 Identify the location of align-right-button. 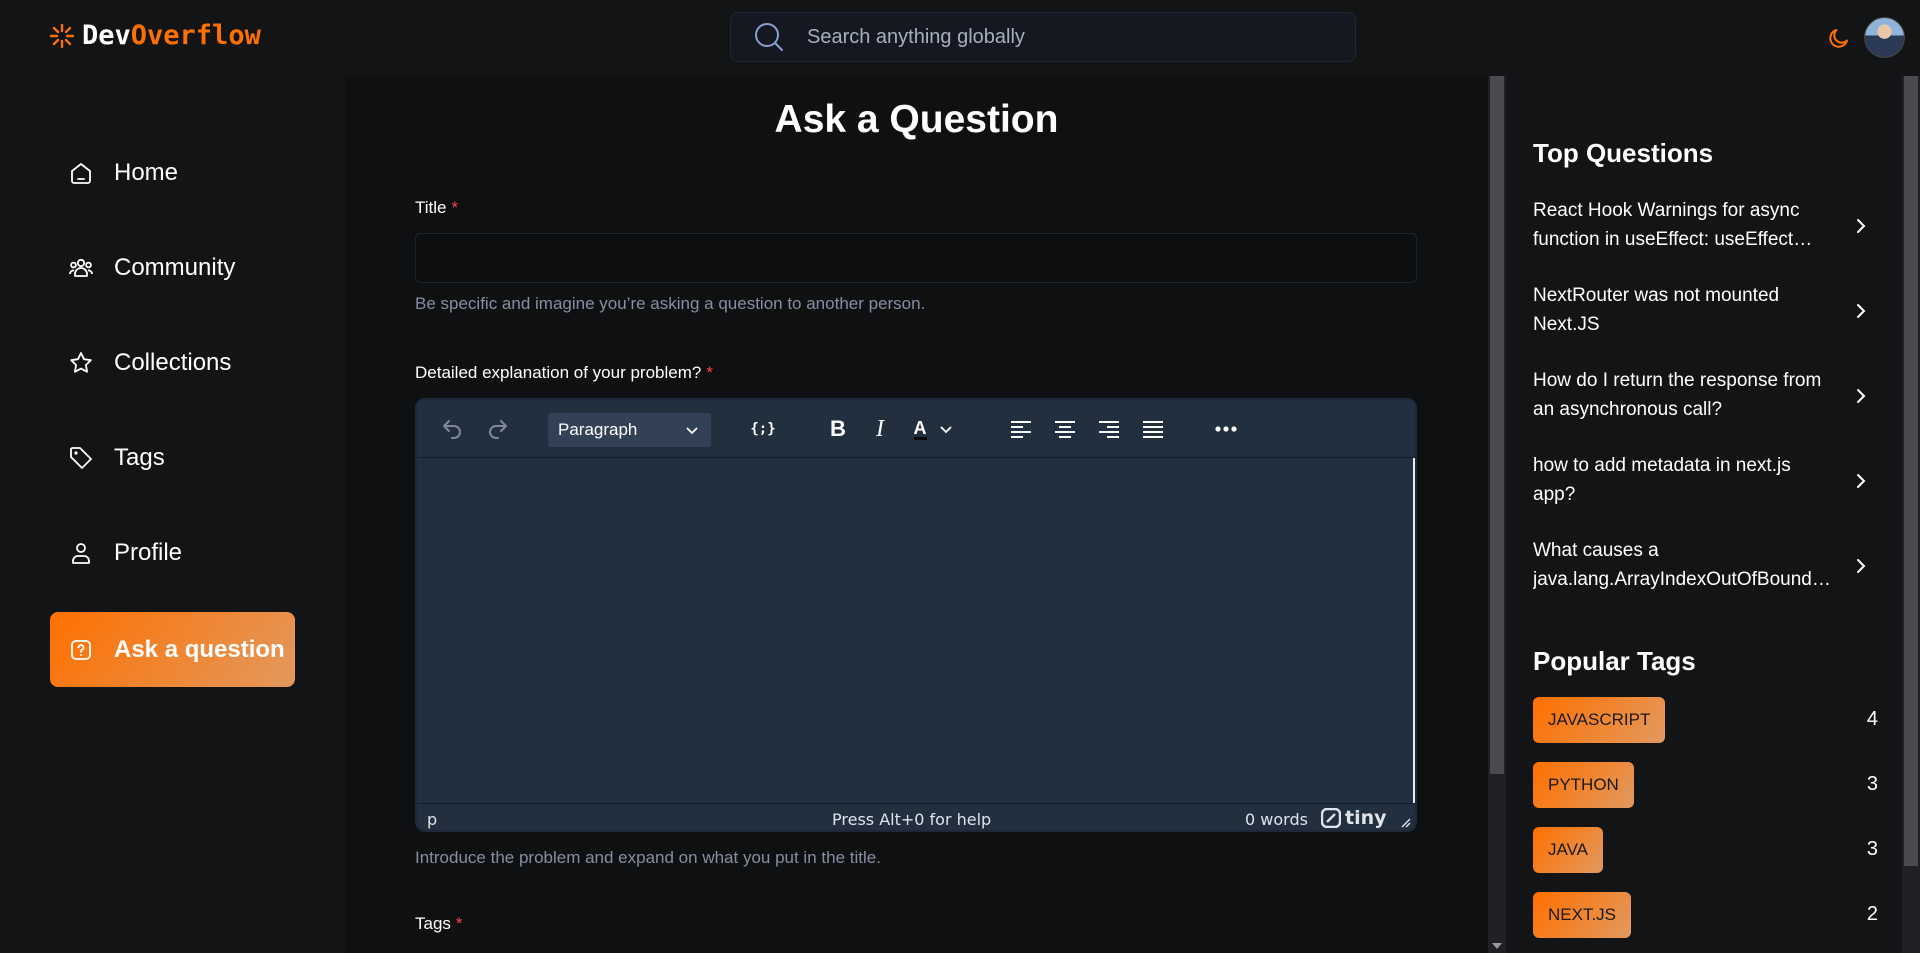
(1109, 429).